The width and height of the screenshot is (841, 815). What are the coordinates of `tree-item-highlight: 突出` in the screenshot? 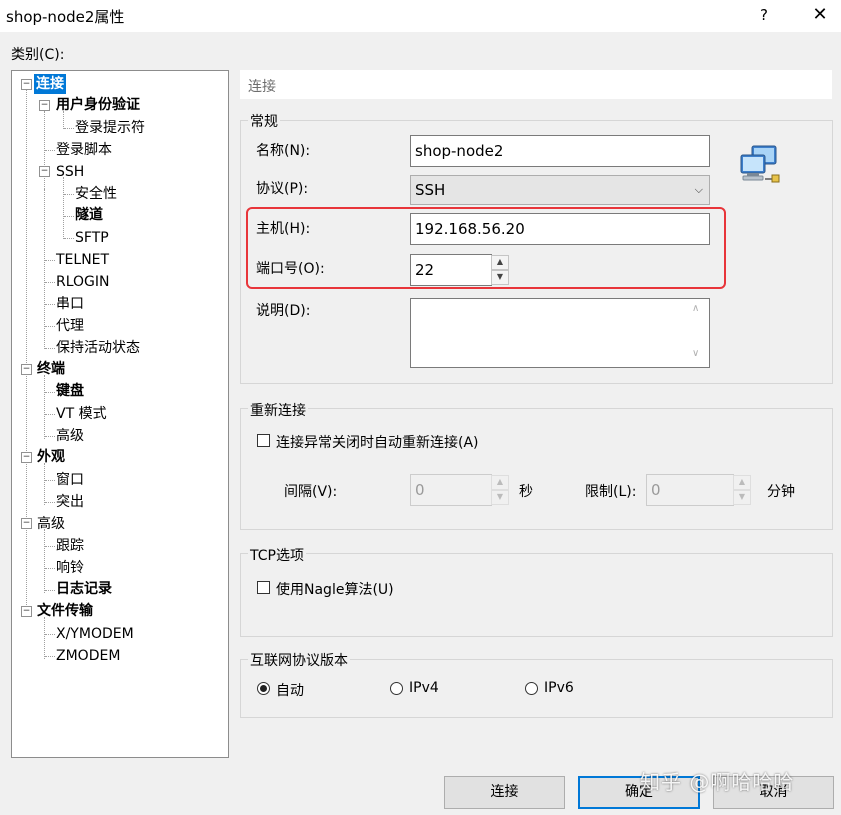 It's located at (70, 502).